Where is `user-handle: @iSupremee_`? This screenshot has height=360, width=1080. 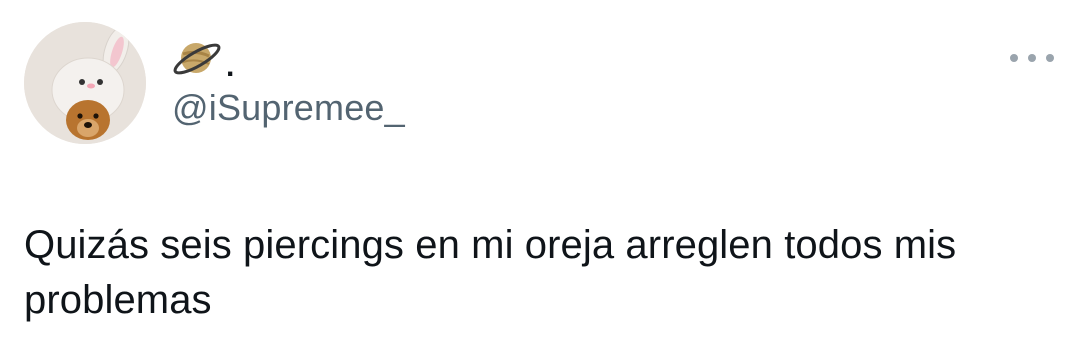 user-handle: @iSupremee_ is located at coordinates (288, 108).